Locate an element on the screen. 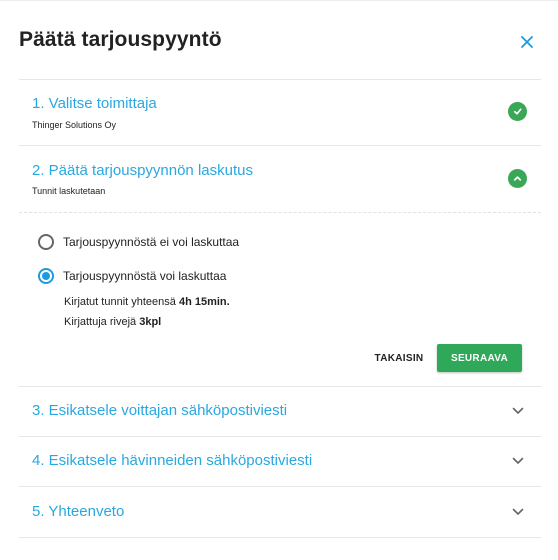 Image resolution: width=558 pixels, height=560 pixels. rows-summary: Kirjattuja rivejä 3kpl is located at coordinates (112, 322).